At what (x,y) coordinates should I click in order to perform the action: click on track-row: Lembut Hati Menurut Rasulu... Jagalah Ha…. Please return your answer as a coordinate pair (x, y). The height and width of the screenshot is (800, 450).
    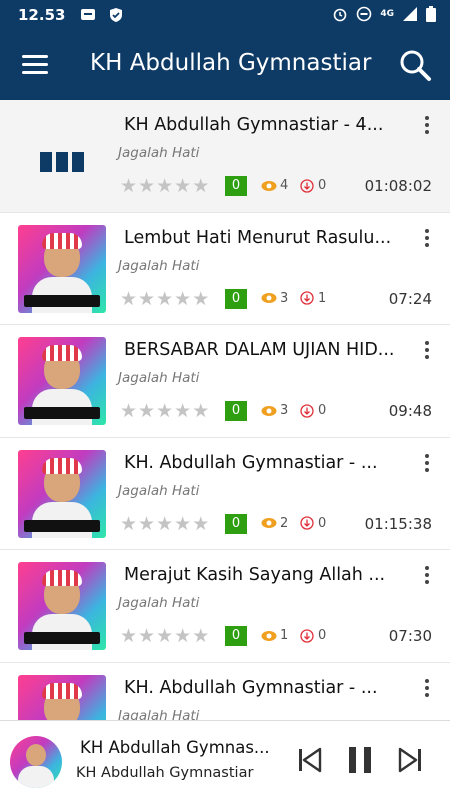
    Looking at the image, I should click on (225, 268).